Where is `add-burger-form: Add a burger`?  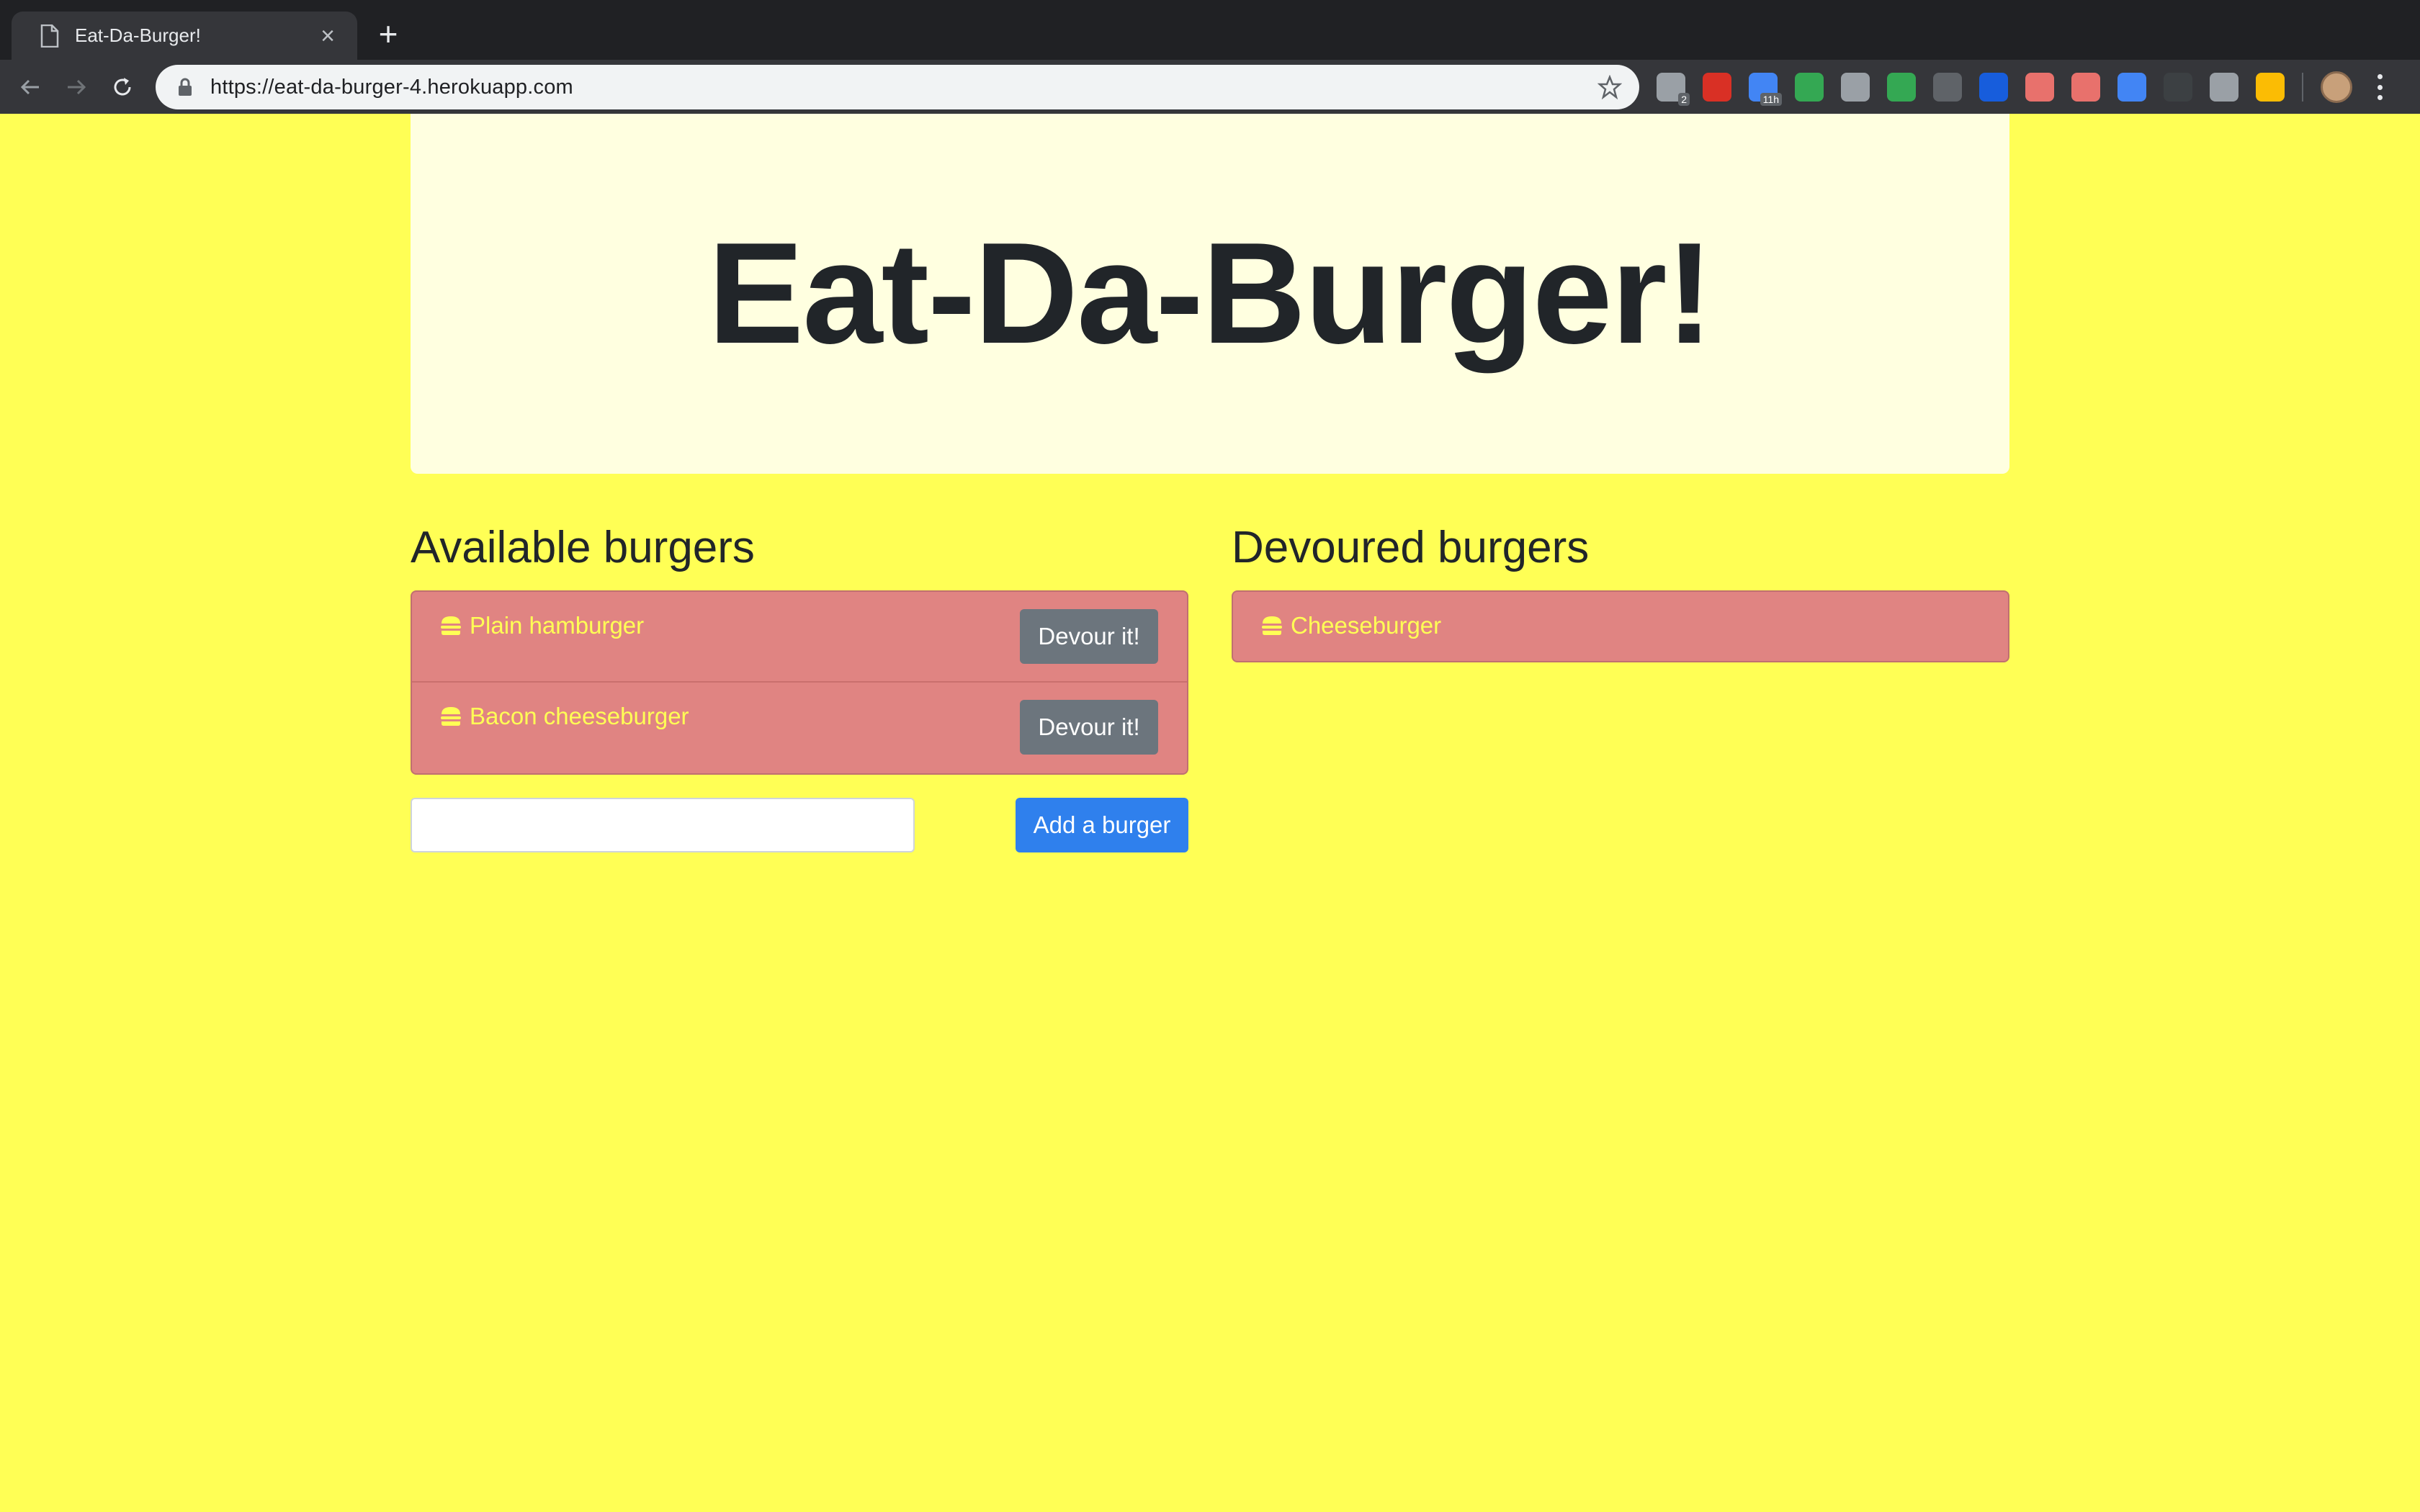
add-burger-form: Add a burger is located at coordinates (799, 826).